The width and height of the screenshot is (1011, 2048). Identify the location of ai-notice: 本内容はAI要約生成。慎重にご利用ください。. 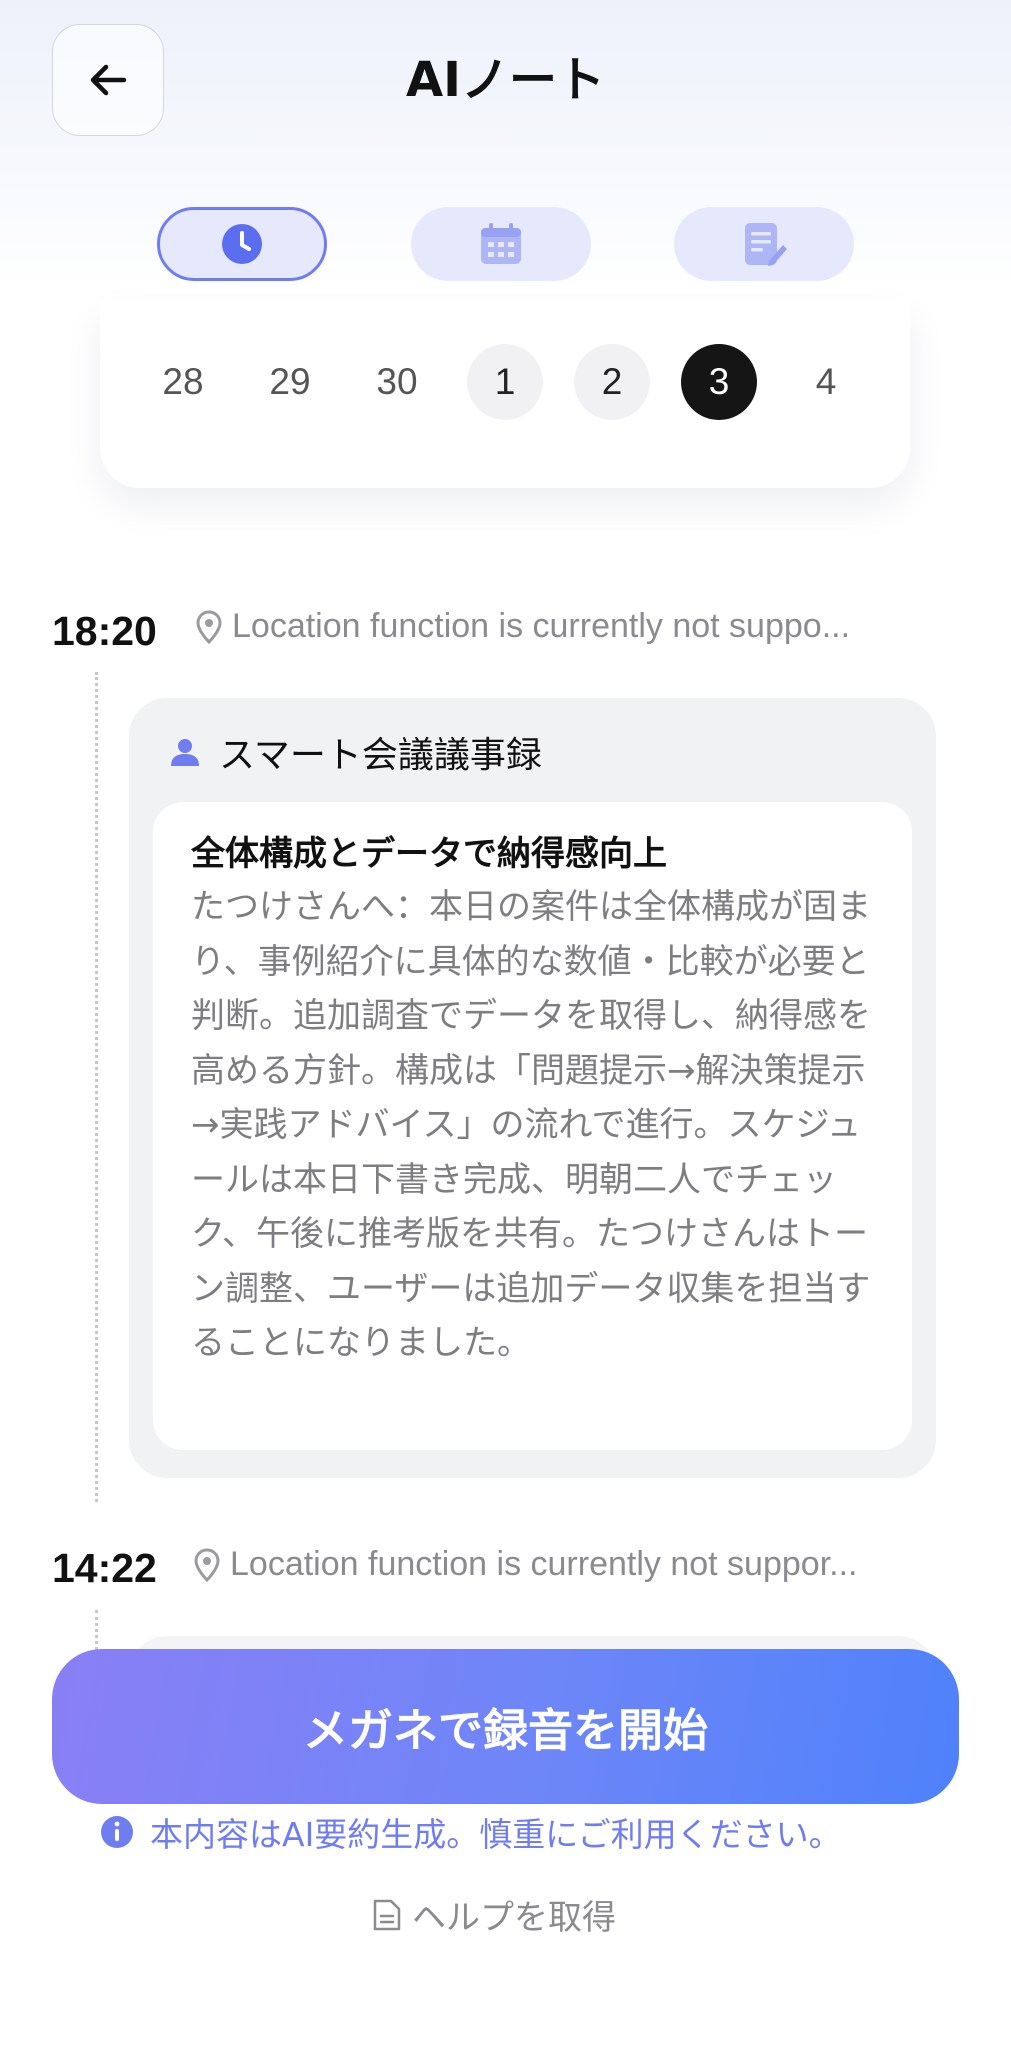
(471, 1832).